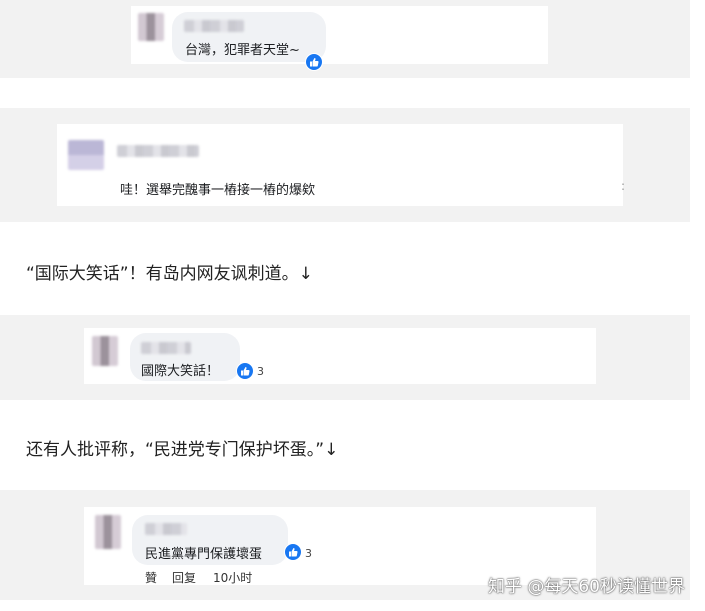 The height and width of the screenshot is (611, 705). Describe the element at coordinates (184, 577) in the screenshot. I see `reply-button: 回复` at that location.